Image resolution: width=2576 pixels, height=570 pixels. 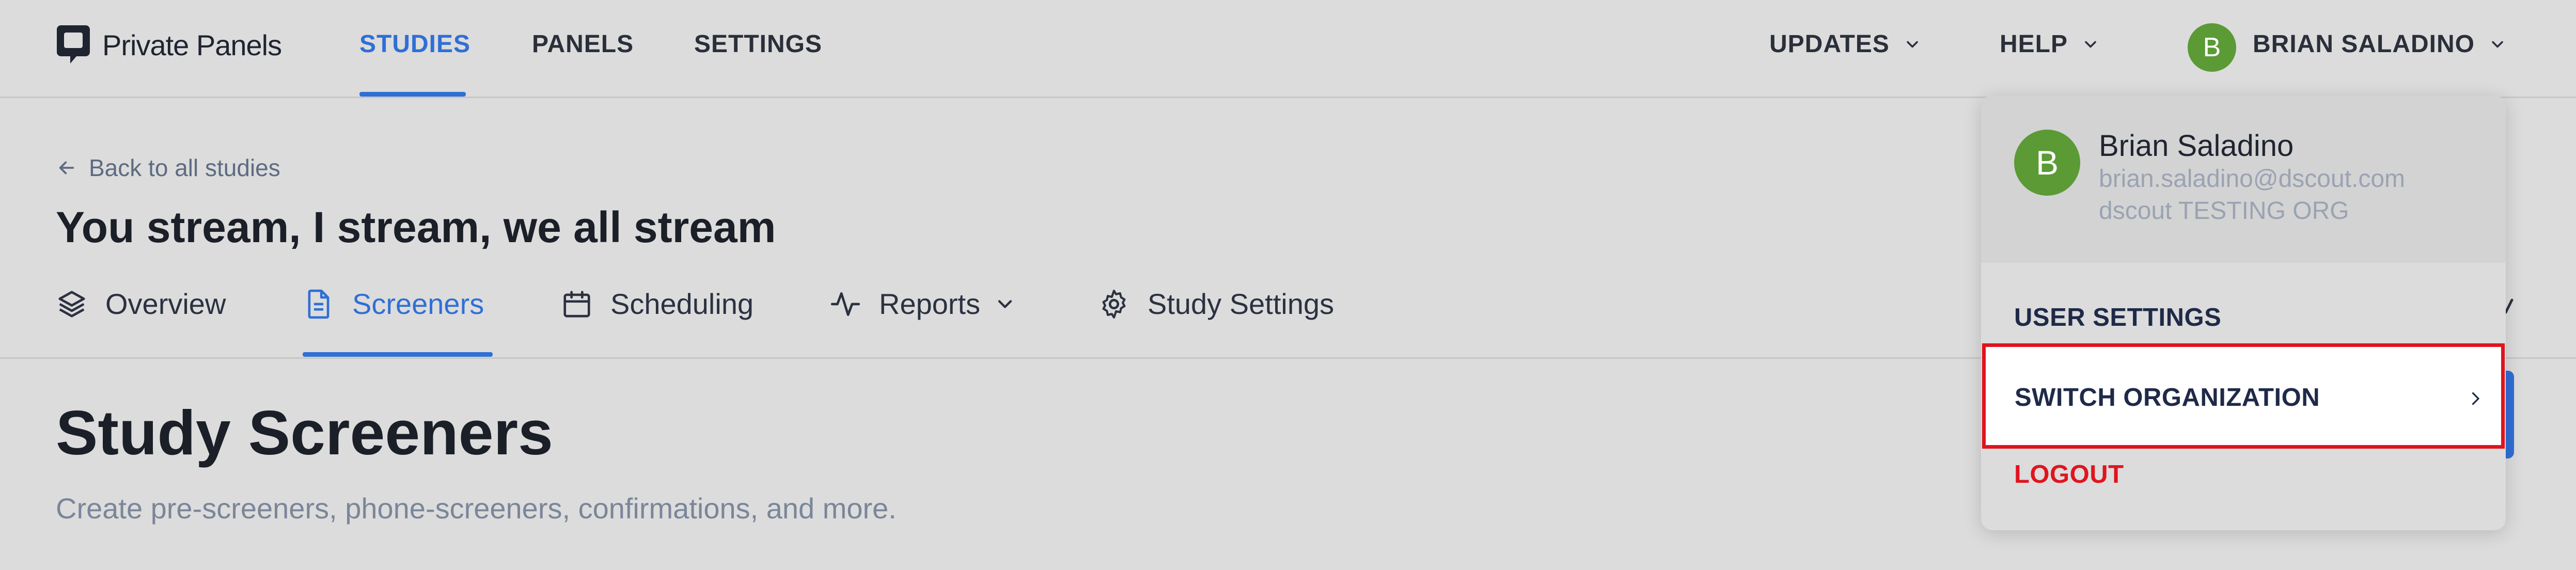 I want to click on user-menu: BRIAN SALADINO, so click(x=2380, y=44).